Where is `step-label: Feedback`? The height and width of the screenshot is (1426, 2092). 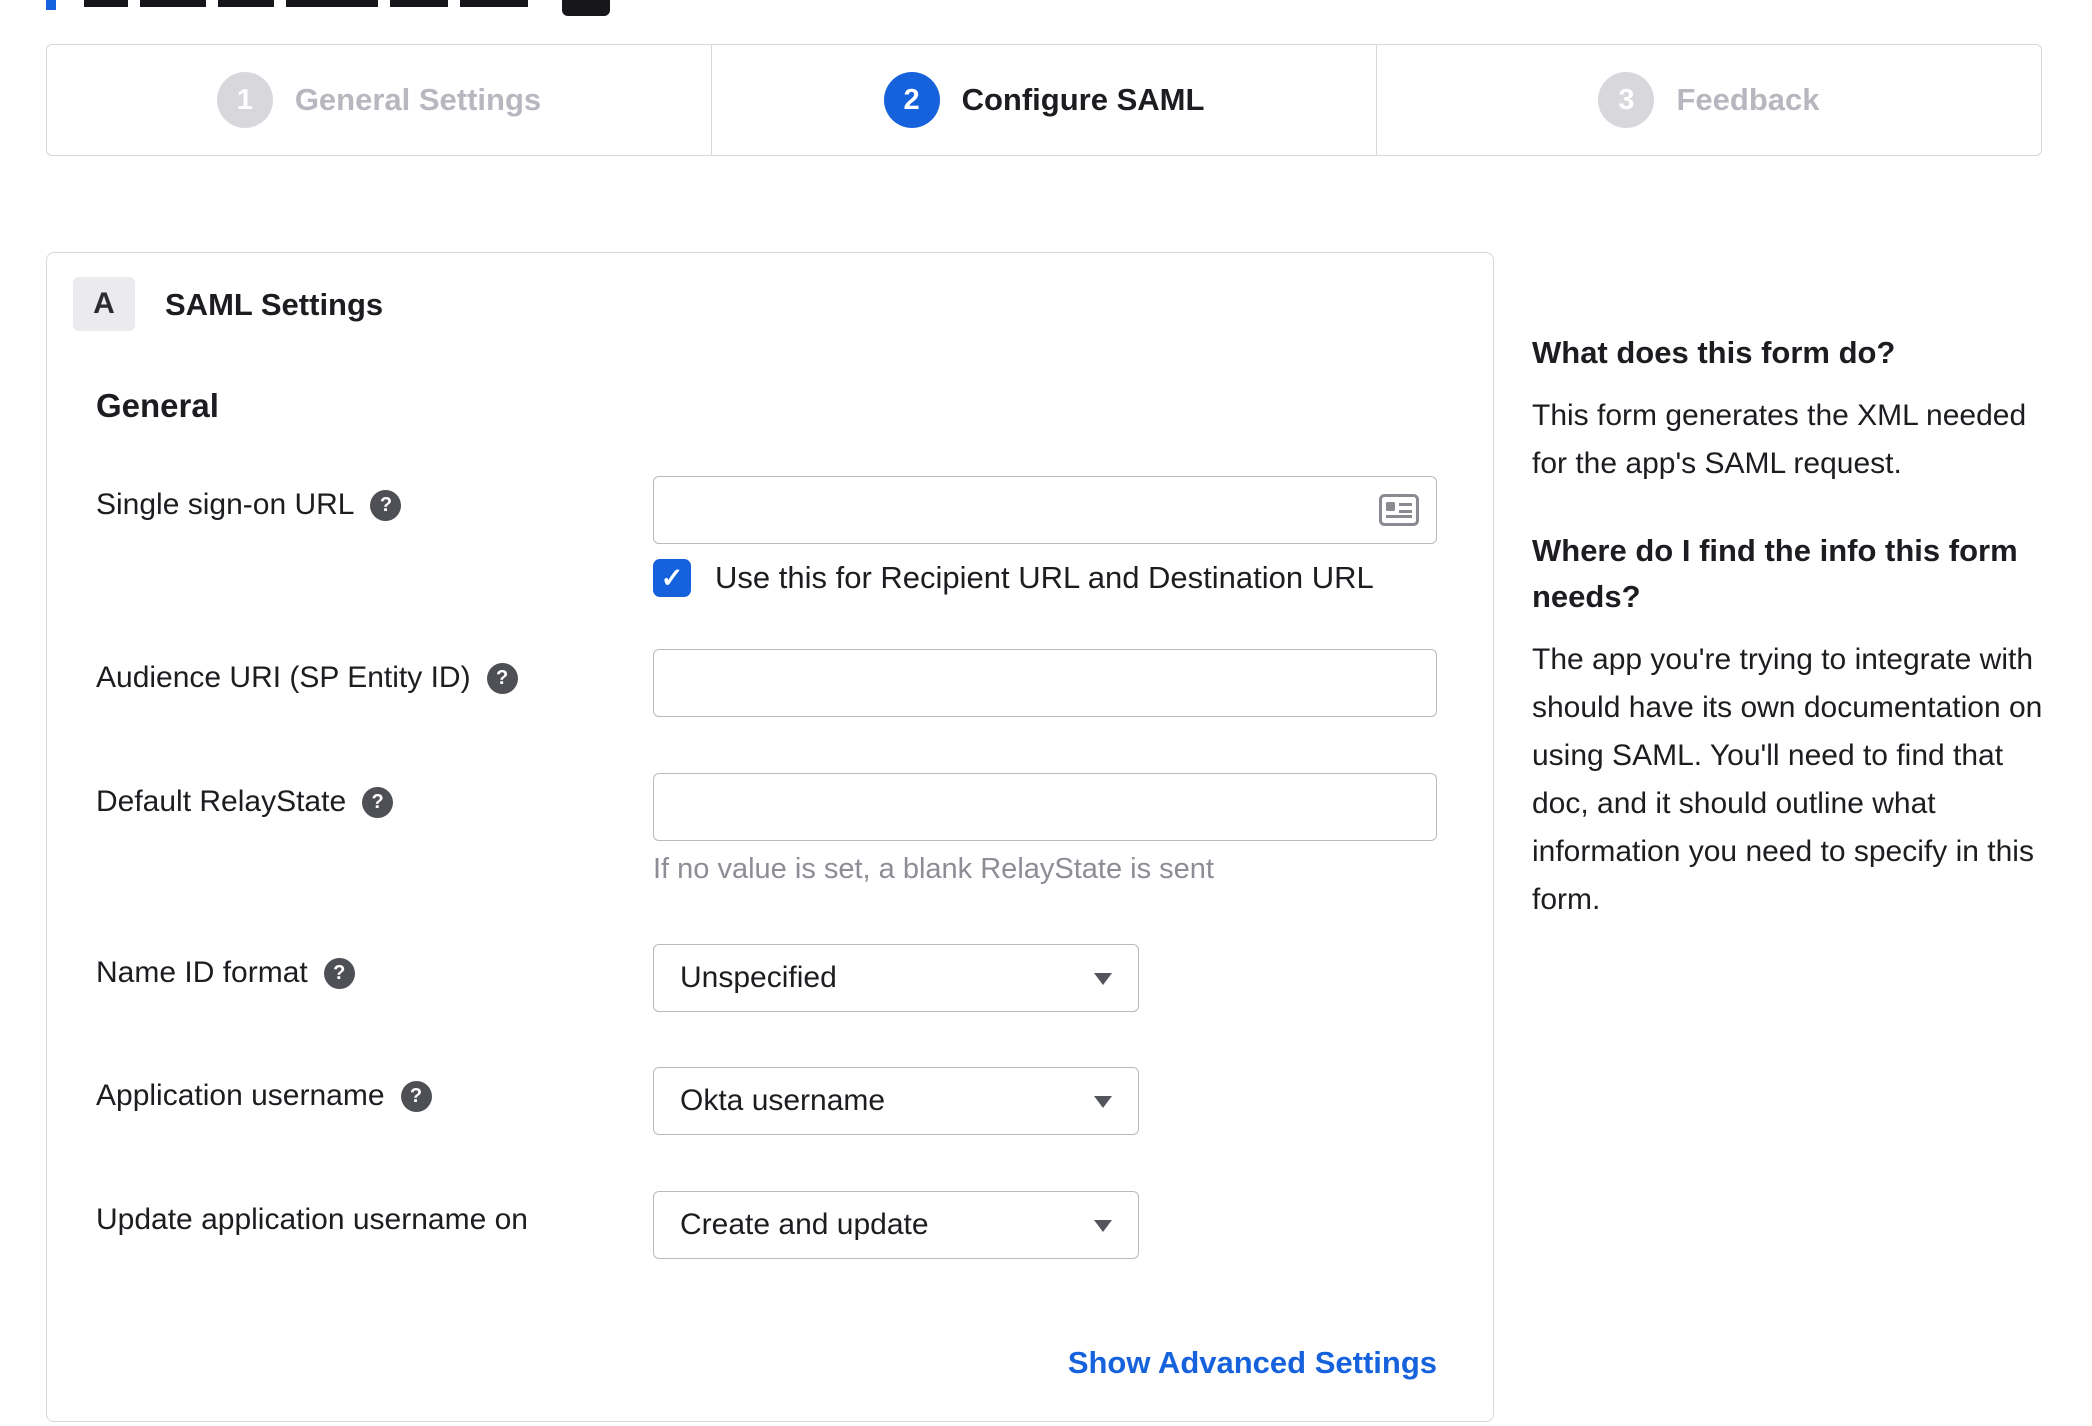
step-label: Feedback is located at coordinates (1748, 99).